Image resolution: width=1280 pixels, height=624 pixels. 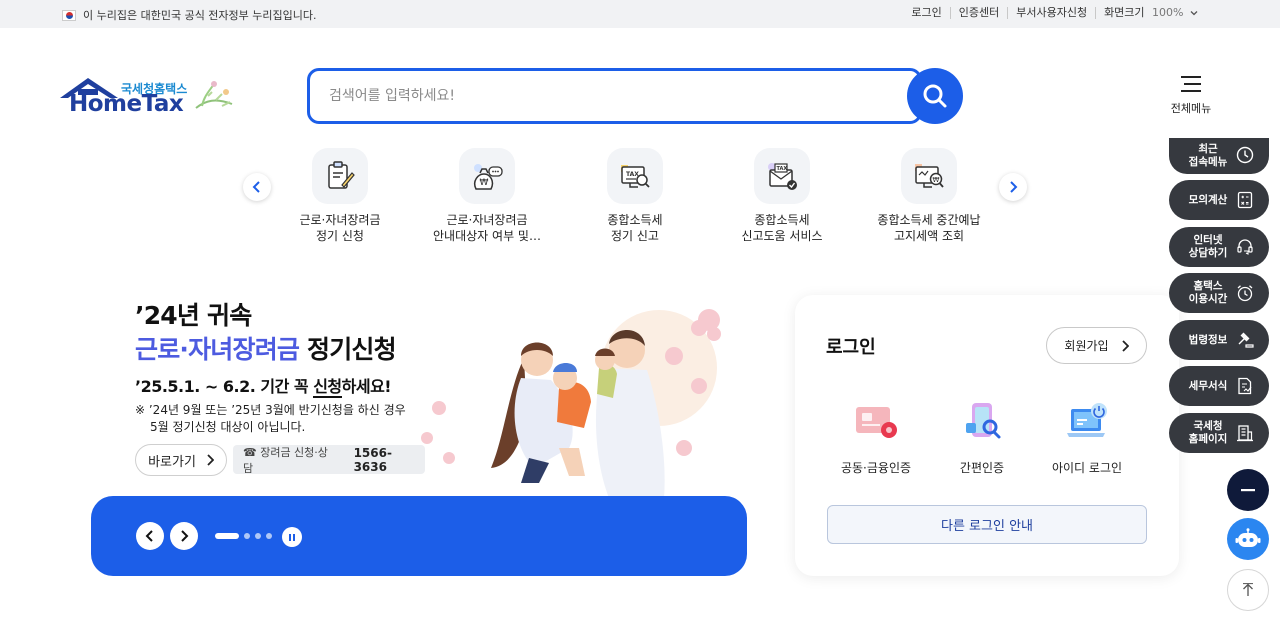 What do you see at coordinates (929, 176) in the screenshot?
I see `won-monitor-search-icon: ₩` at bounding box center [929, 176].